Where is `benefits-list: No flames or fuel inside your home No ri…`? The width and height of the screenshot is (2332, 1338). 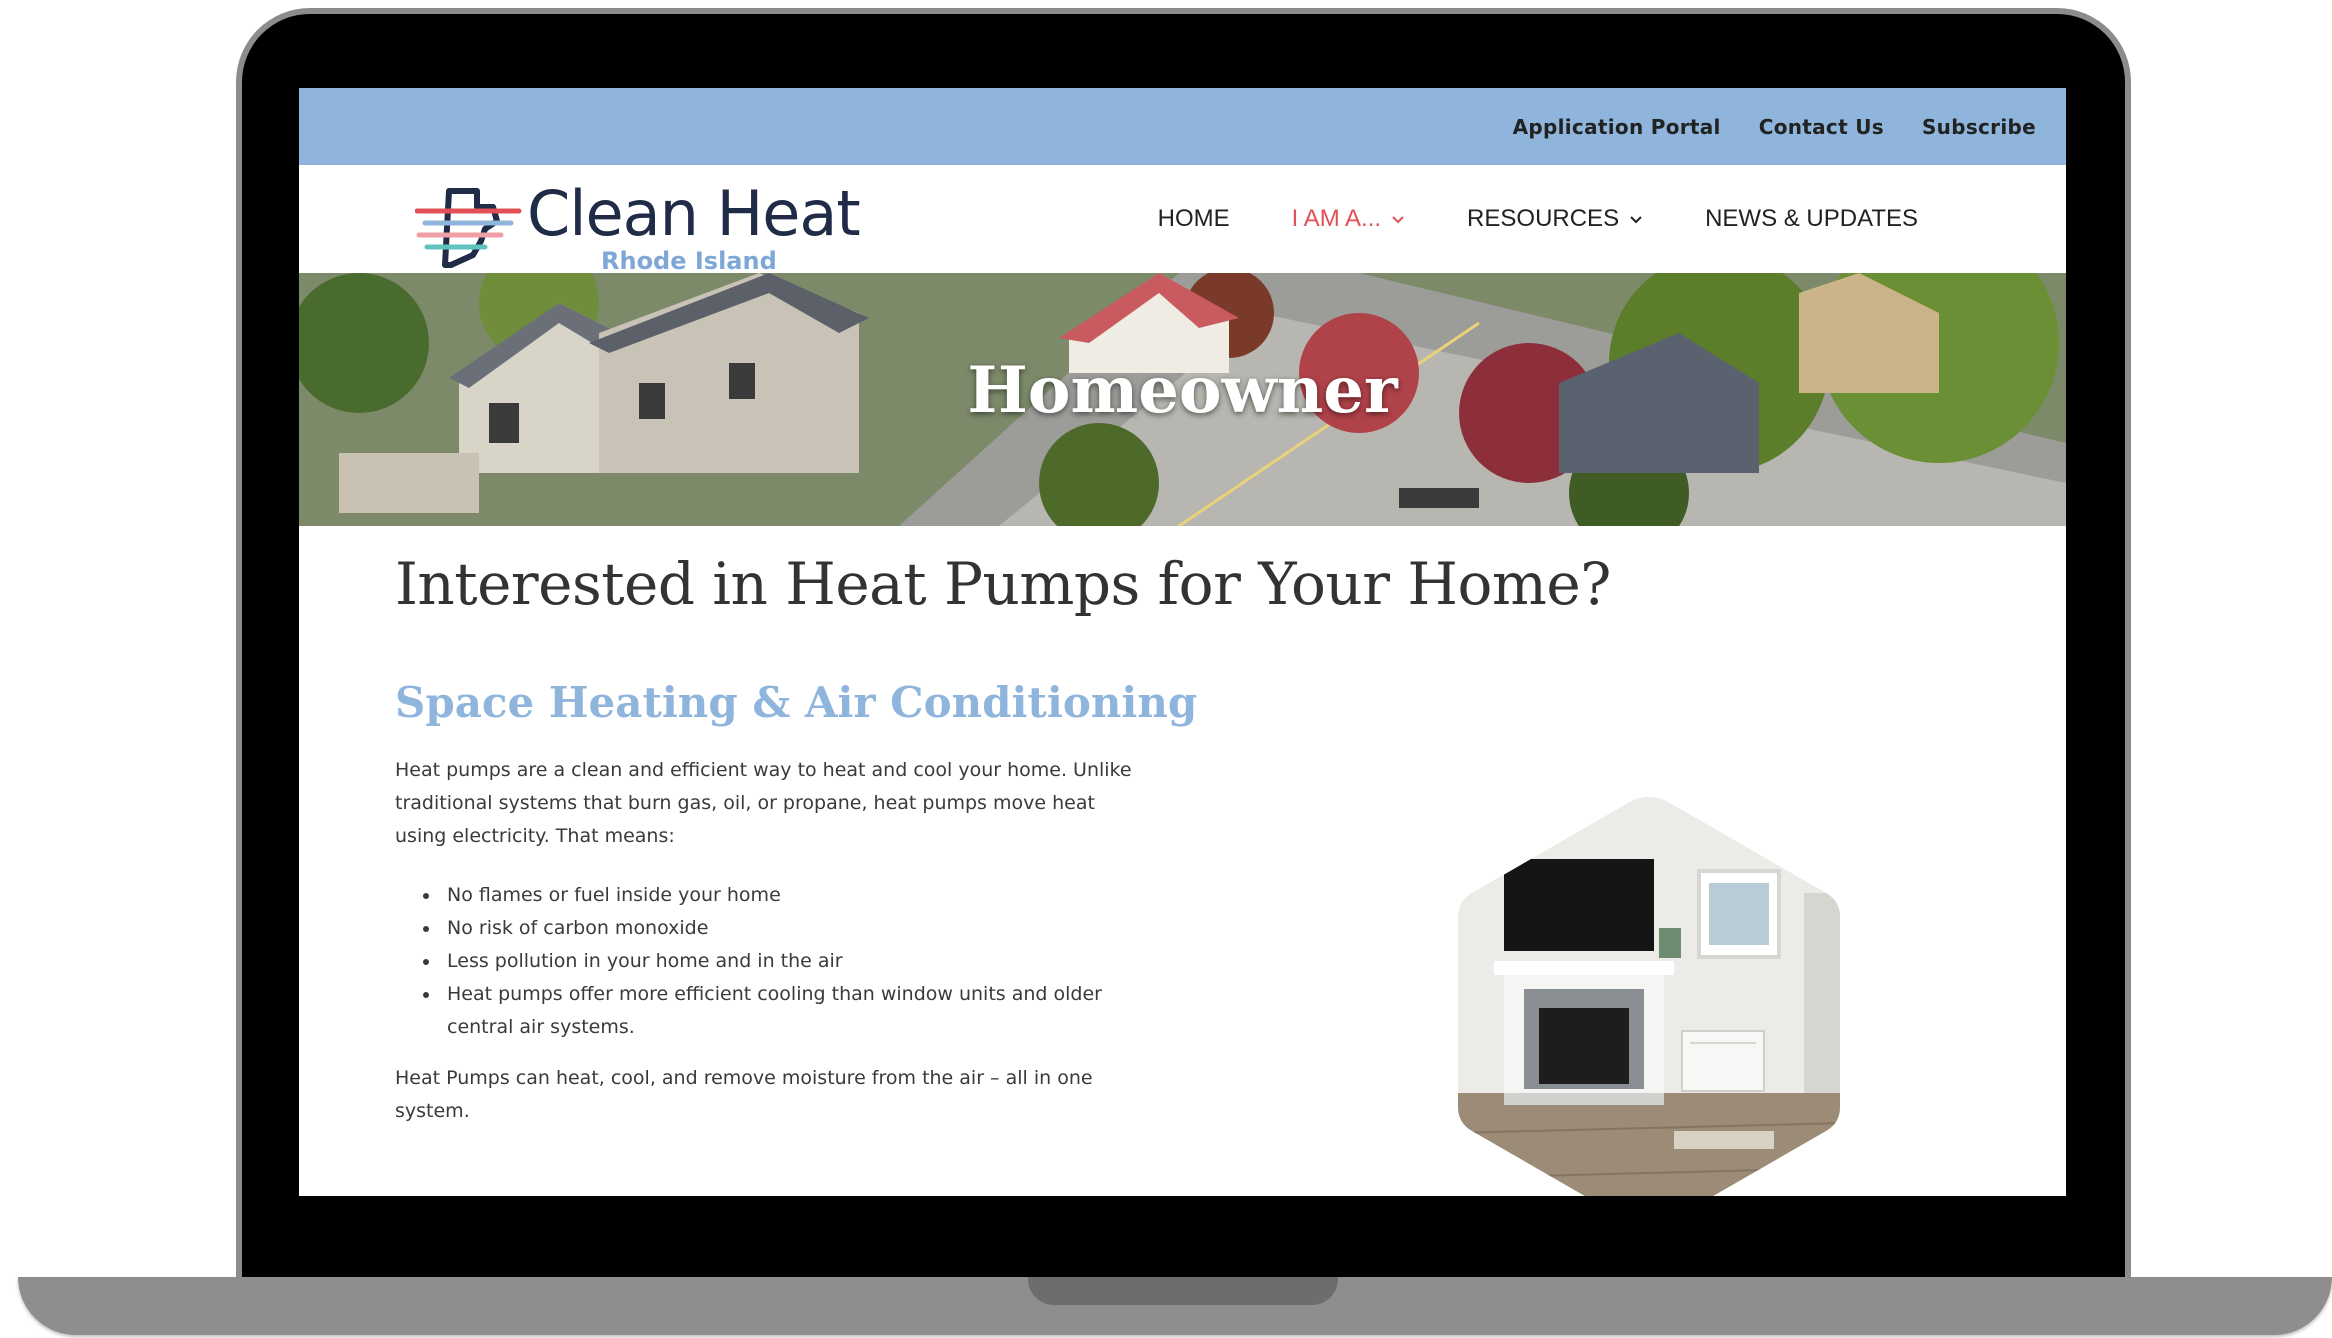
benefits-list: No flames or fuel inside your home No ri… is located at coordinates (765, 961).